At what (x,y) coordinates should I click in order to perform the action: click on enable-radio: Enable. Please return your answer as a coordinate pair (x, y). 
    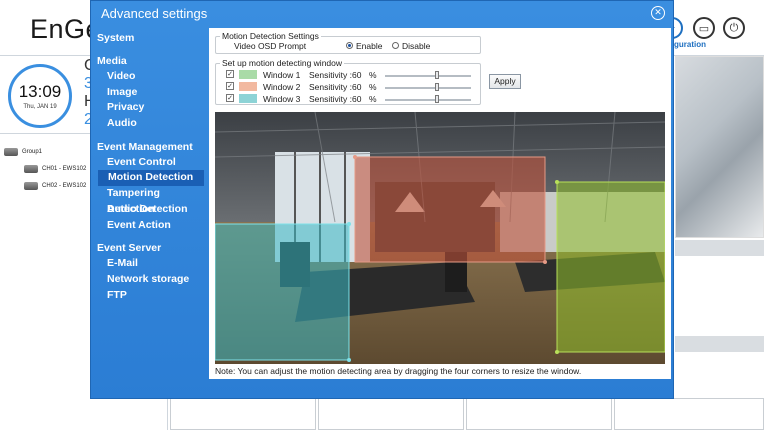
    Looking at the image, I should click on (364, 46).